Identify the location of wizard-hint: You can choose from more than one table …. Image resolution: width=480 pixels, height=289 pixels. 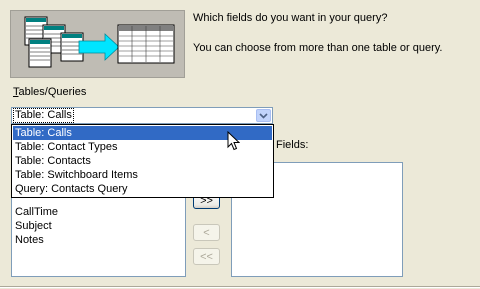
(318, 48).